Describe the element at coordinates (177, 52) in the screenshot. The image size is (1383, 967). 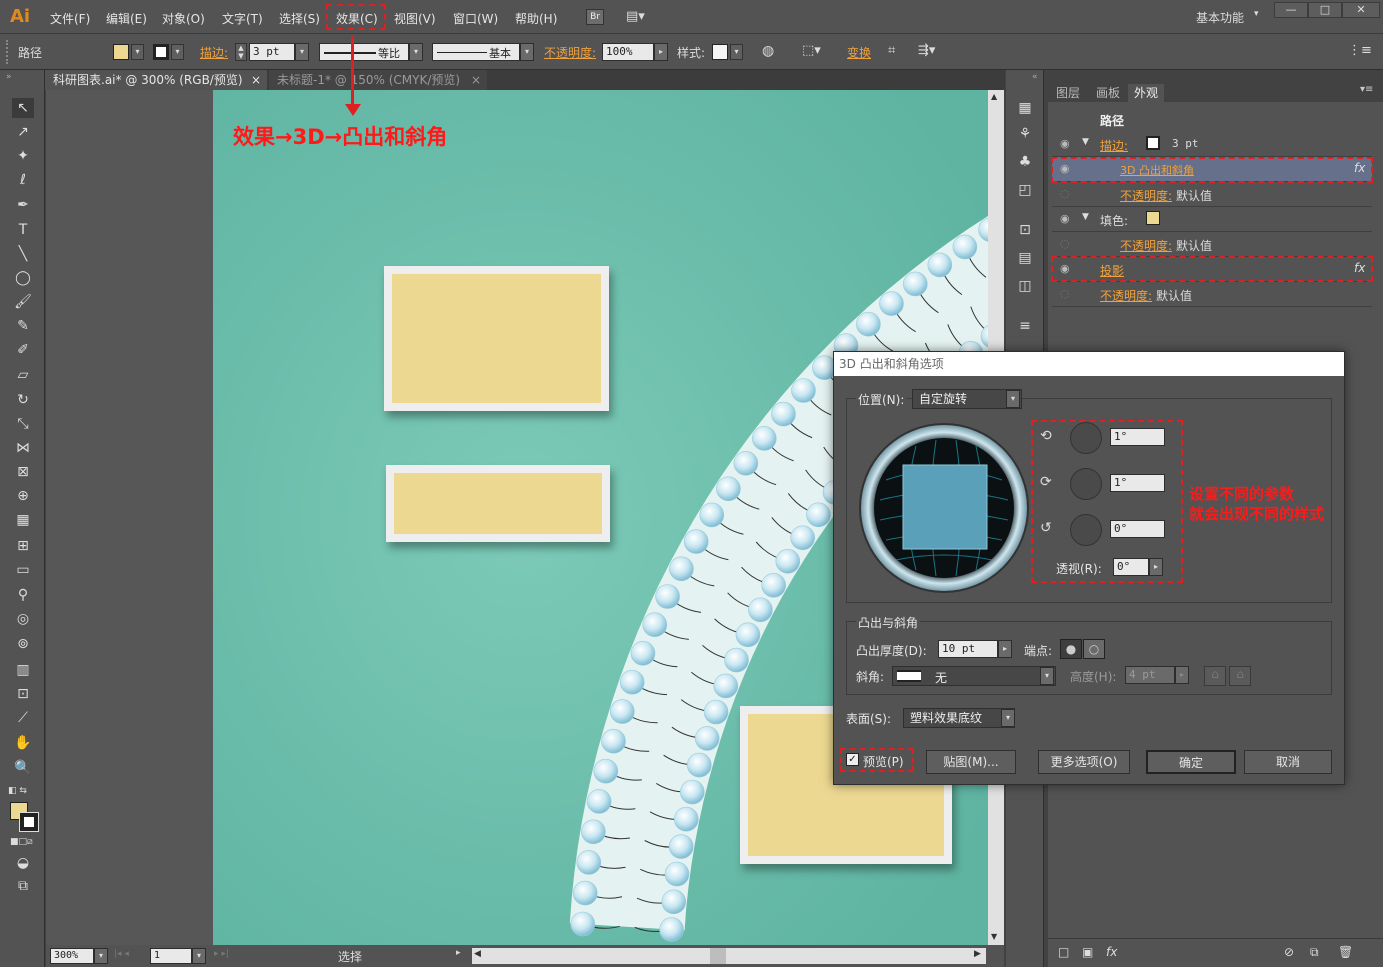
I see `stroke-dropdown-icon: ▾` at that location.